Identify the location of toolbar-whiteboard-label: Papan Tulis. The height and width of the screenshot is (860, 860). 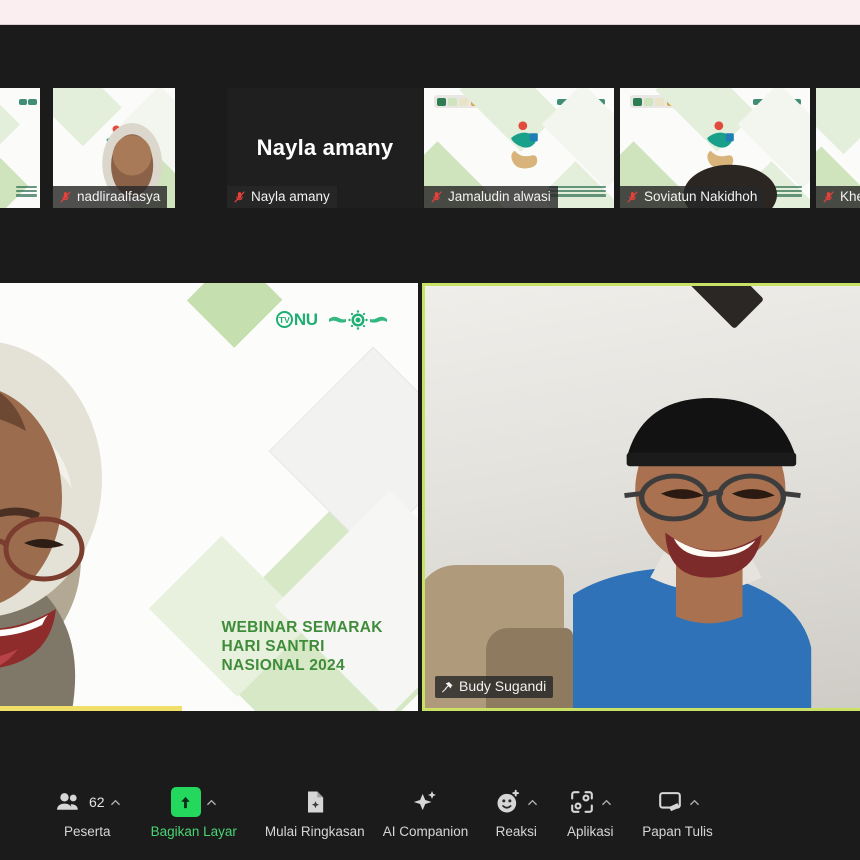
(677, 831).